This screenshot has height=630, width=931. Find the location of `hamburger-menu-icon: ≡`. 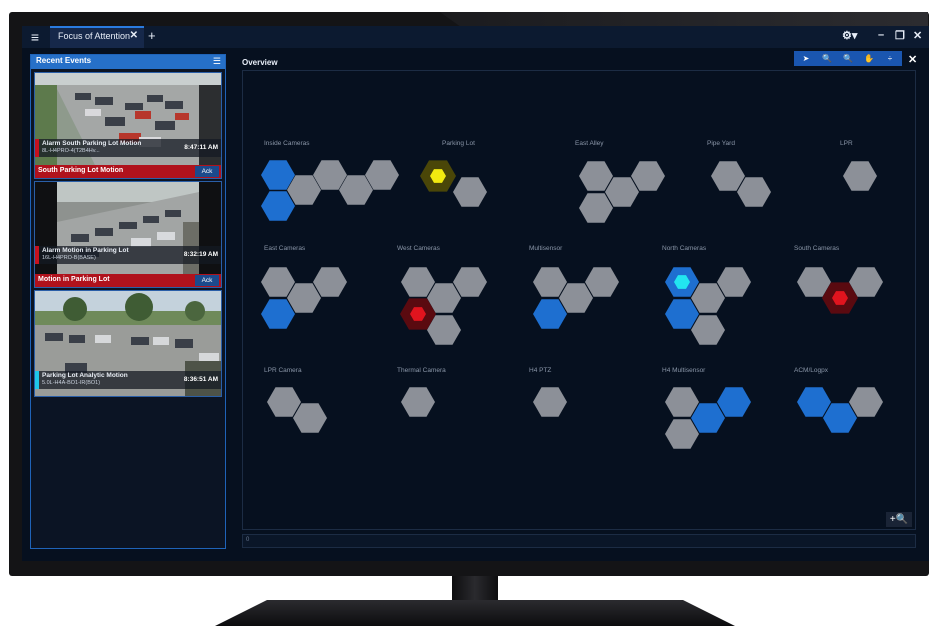

hamburger-menu-icon: ≡ is located at coordinates (35, 37).